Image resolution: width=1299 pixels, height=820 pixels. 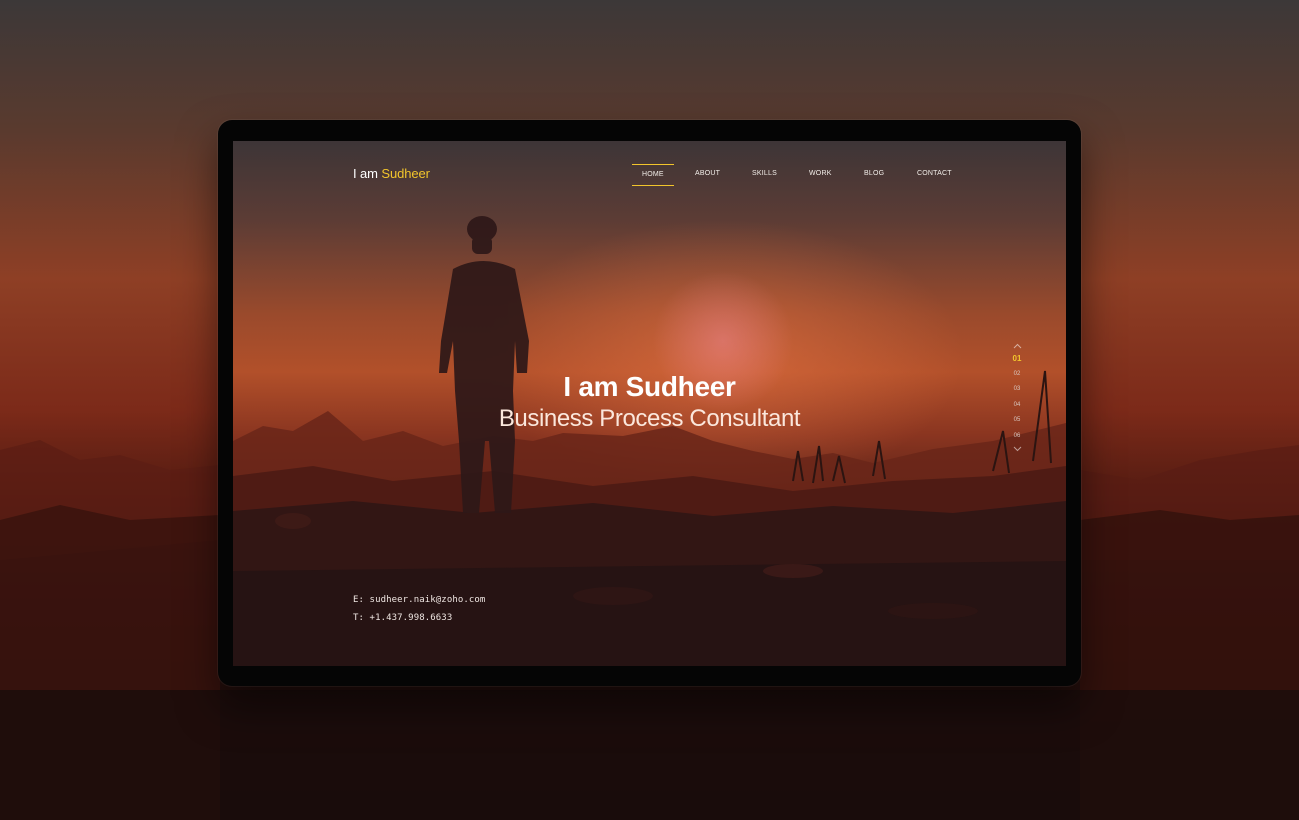 What do you see at coordinates (1017, 346) in the screenshot?
I see `chevron-up-icon` at bounding box center [1017, 346].